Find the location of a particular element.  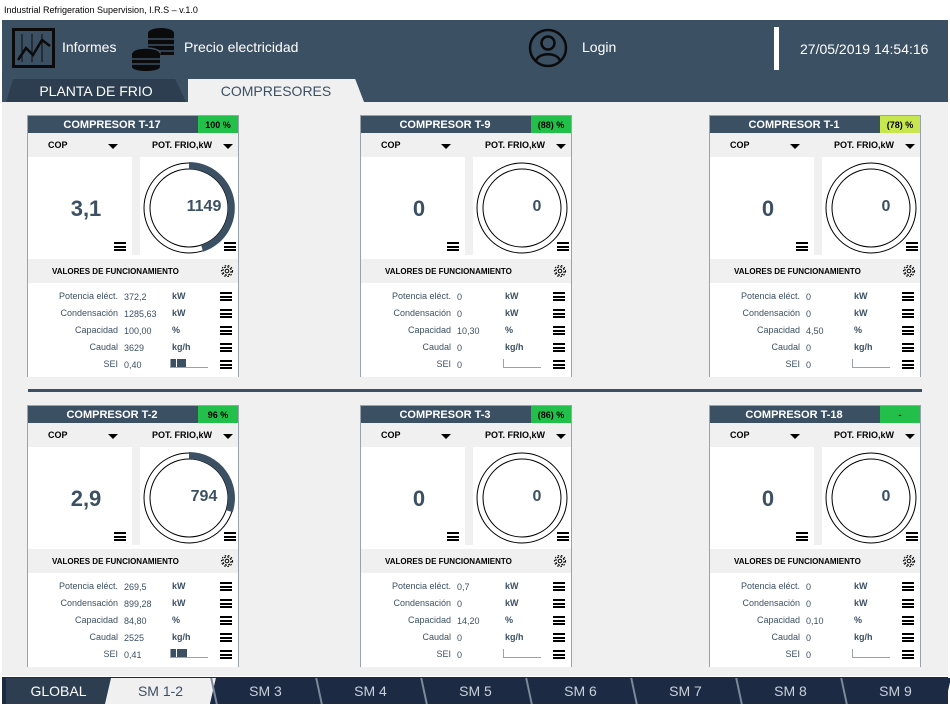

precio-electricidad-link: Precio electricidad is located at coordinates (241, 47).